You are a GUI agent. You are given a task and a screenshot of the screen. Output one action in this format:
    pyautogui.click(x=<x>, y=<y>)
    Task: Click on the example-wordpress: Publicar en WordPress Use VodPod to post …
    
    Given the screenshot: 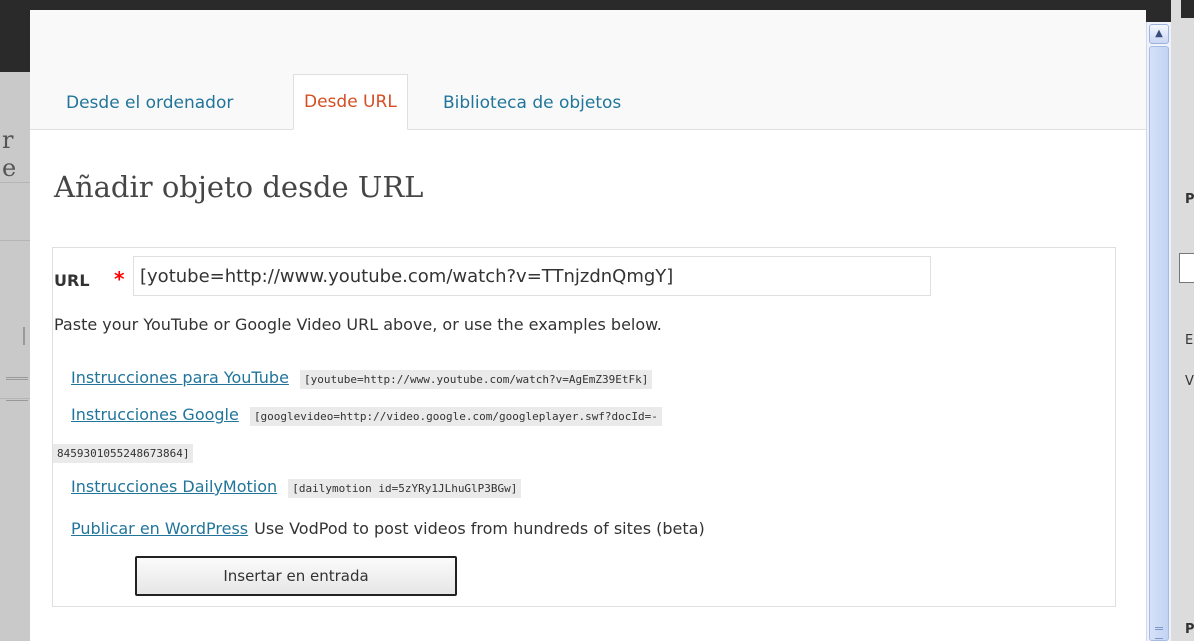 What is the action you would take?
    pyautogui.click(x=388, y=528)
    